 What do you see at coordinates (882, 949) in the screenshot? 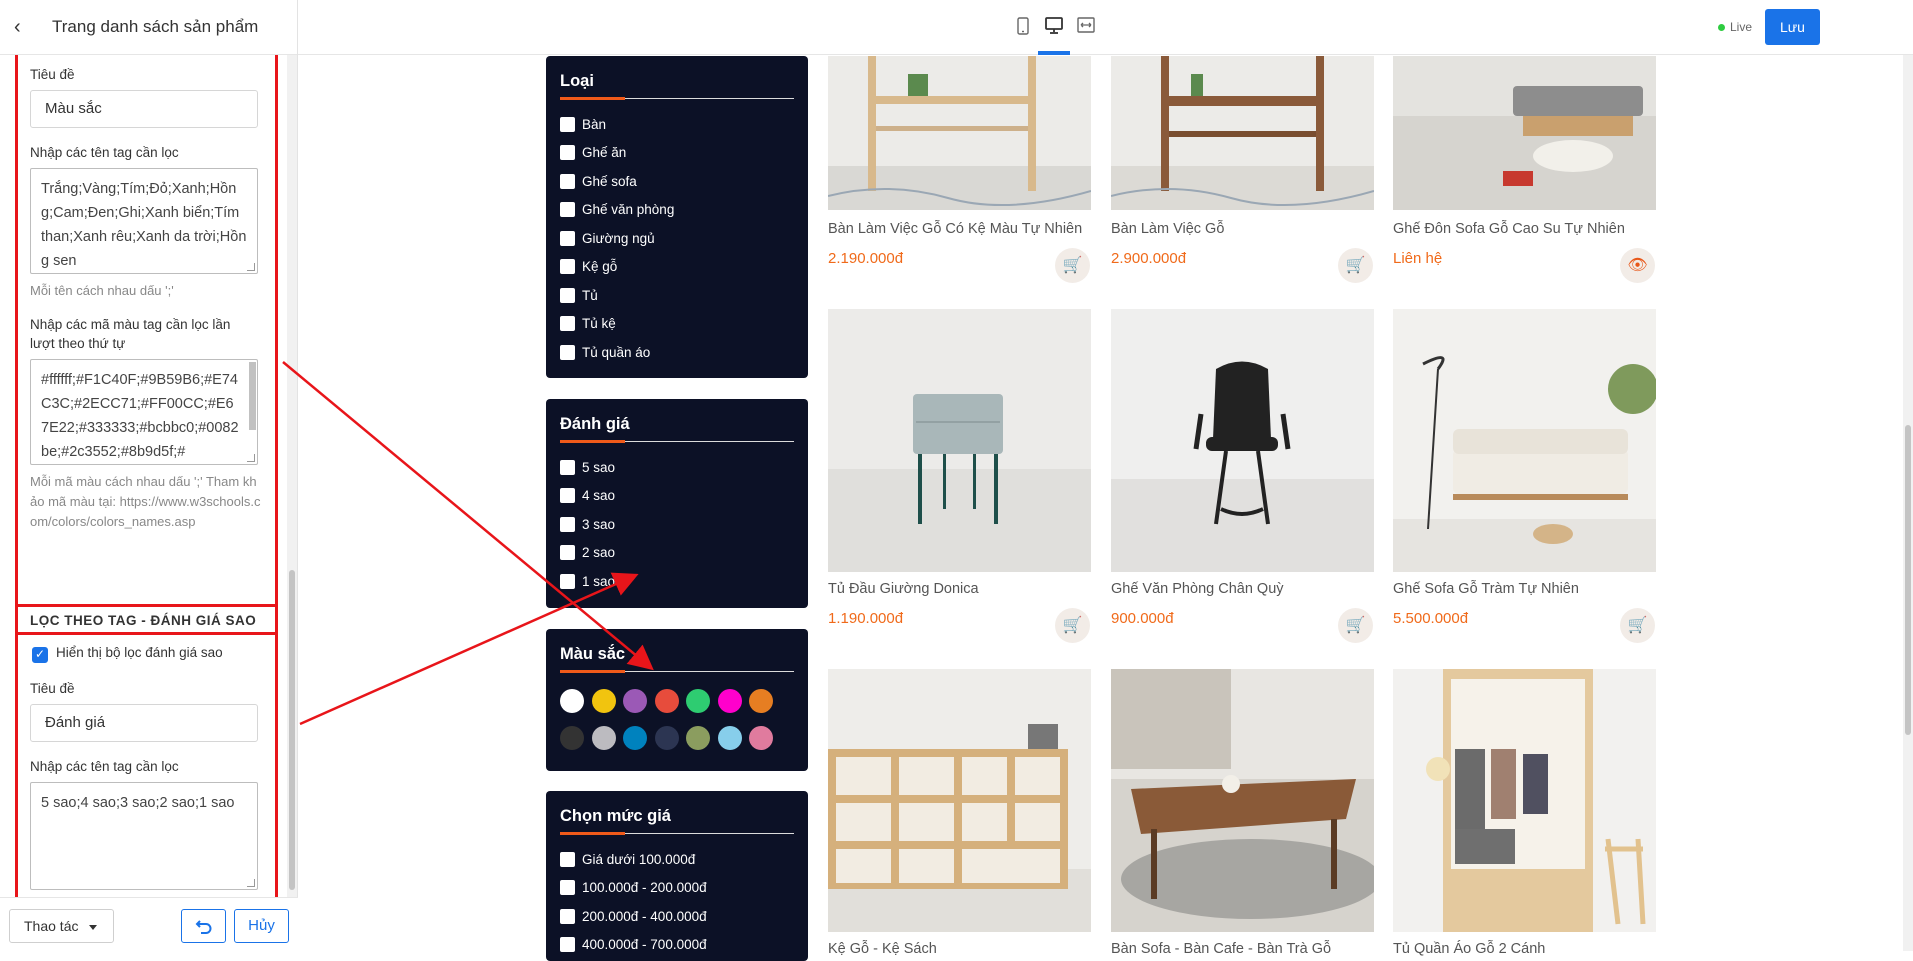
I see `product-name: Kệ Gỗ - Kệ Sách` at bounding box center [882, 949].